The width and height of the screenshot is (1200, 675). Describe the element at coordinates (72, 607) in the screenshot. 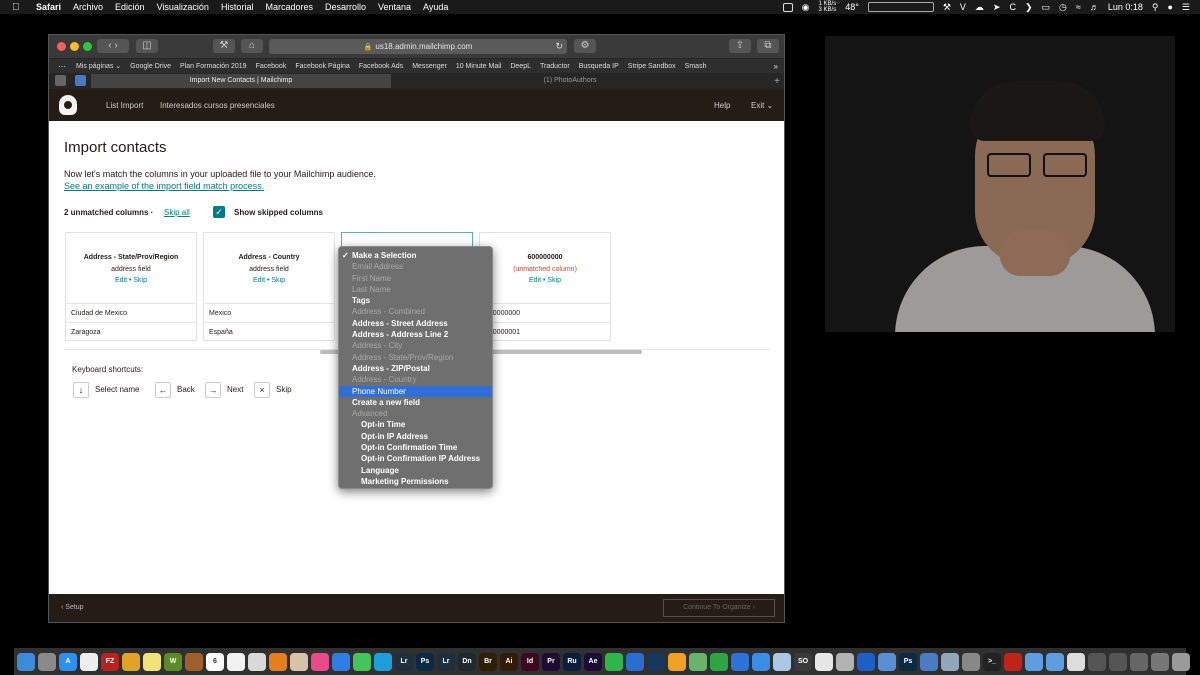

I see `back-to-setup-link: ‹ Setup` at that location.